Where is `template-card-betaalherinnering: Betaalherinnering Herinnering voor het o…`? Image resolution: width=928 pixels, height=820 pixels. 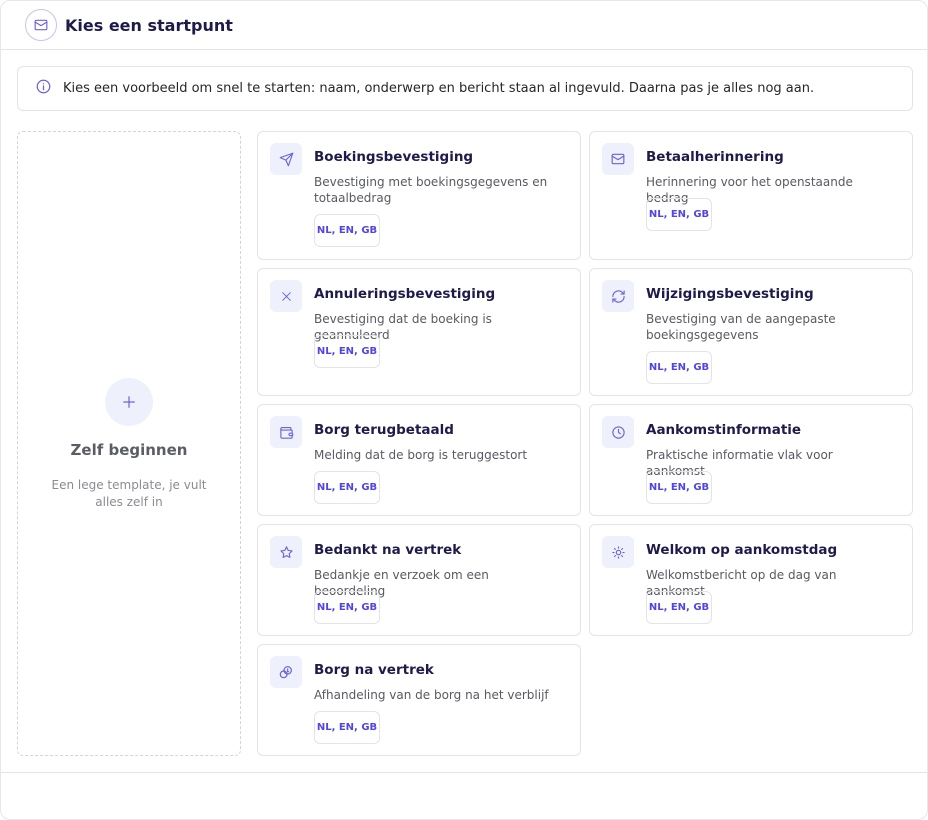
template-card-betaalherinnering: Betaalherinnering Herinnering voor het o… is located at coordinates (751, 195).